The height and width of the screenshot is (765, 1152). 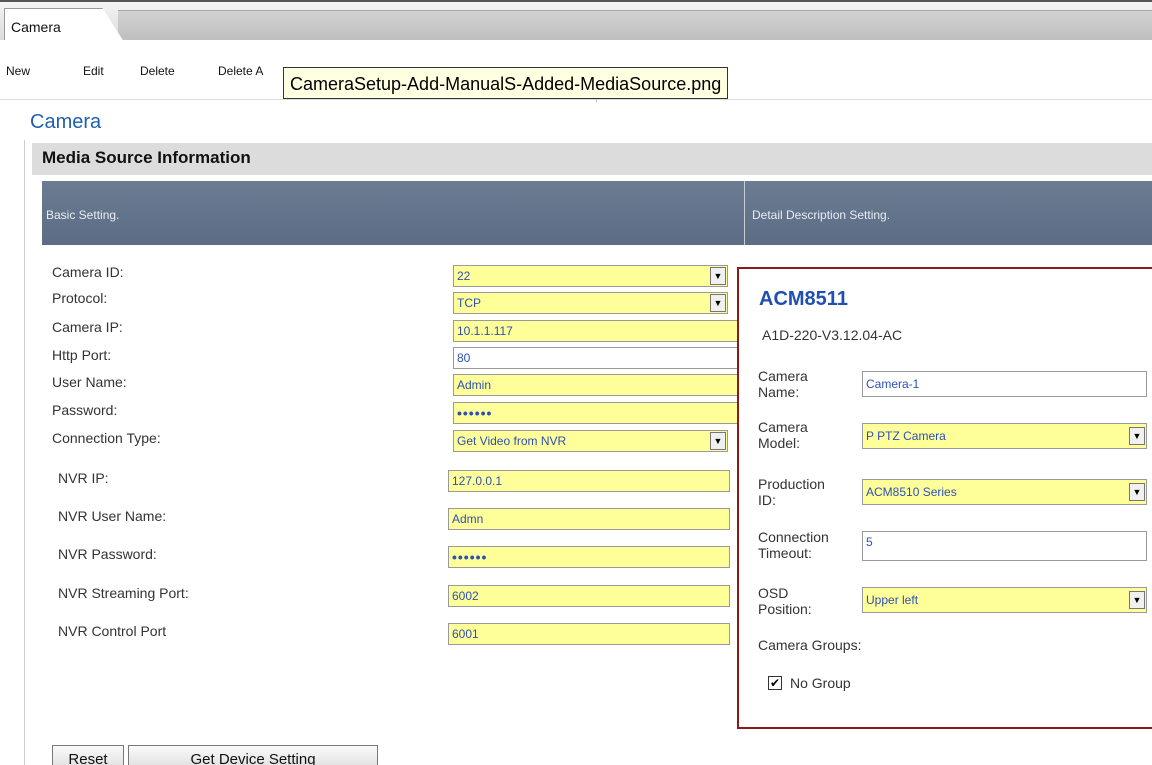 What do you see at coordinates (820, 683) in the screenshot?
I see `no-group-label: No Group` at bounding box center [820, 683].